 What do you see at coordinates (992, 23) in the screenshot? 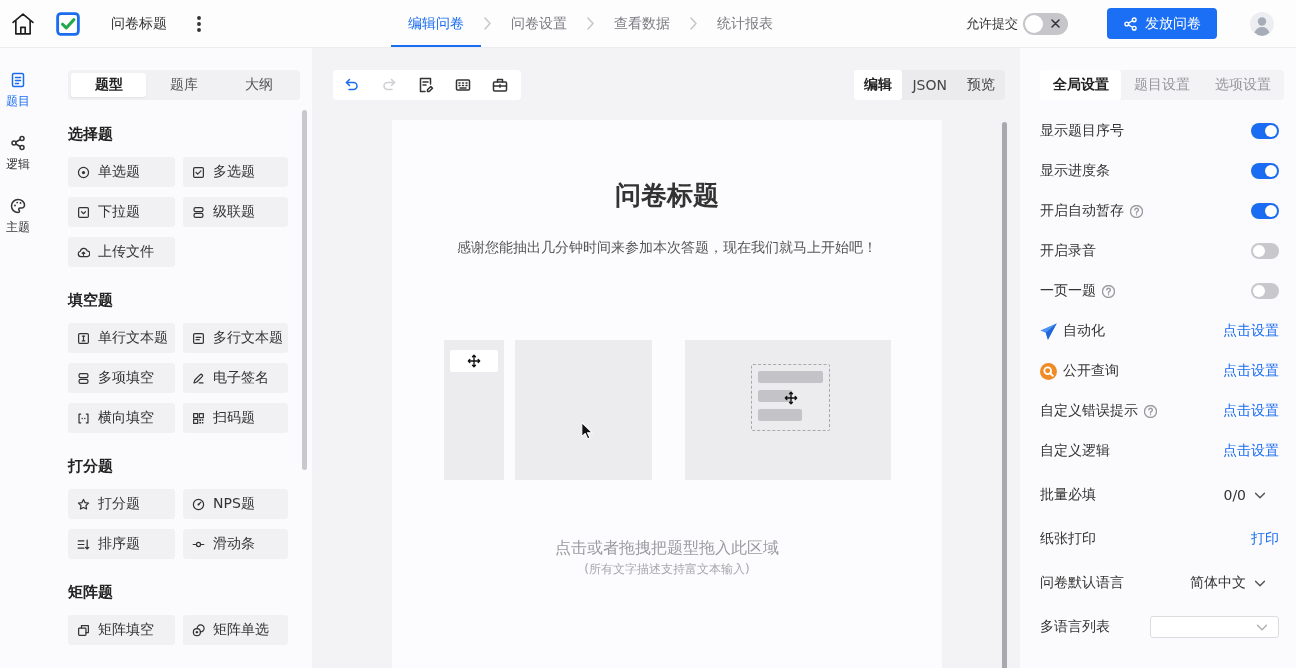
I see `switch-label: 允许提交` at bounding box center [992, 23].